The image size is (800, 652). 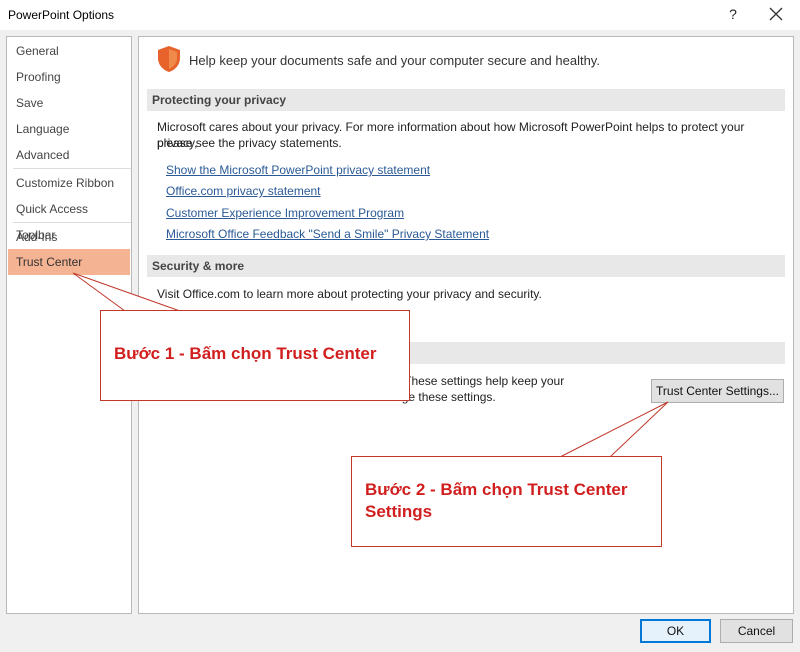 I want to click on window-title: PowerPoint Options, so click(x=61, y=15).